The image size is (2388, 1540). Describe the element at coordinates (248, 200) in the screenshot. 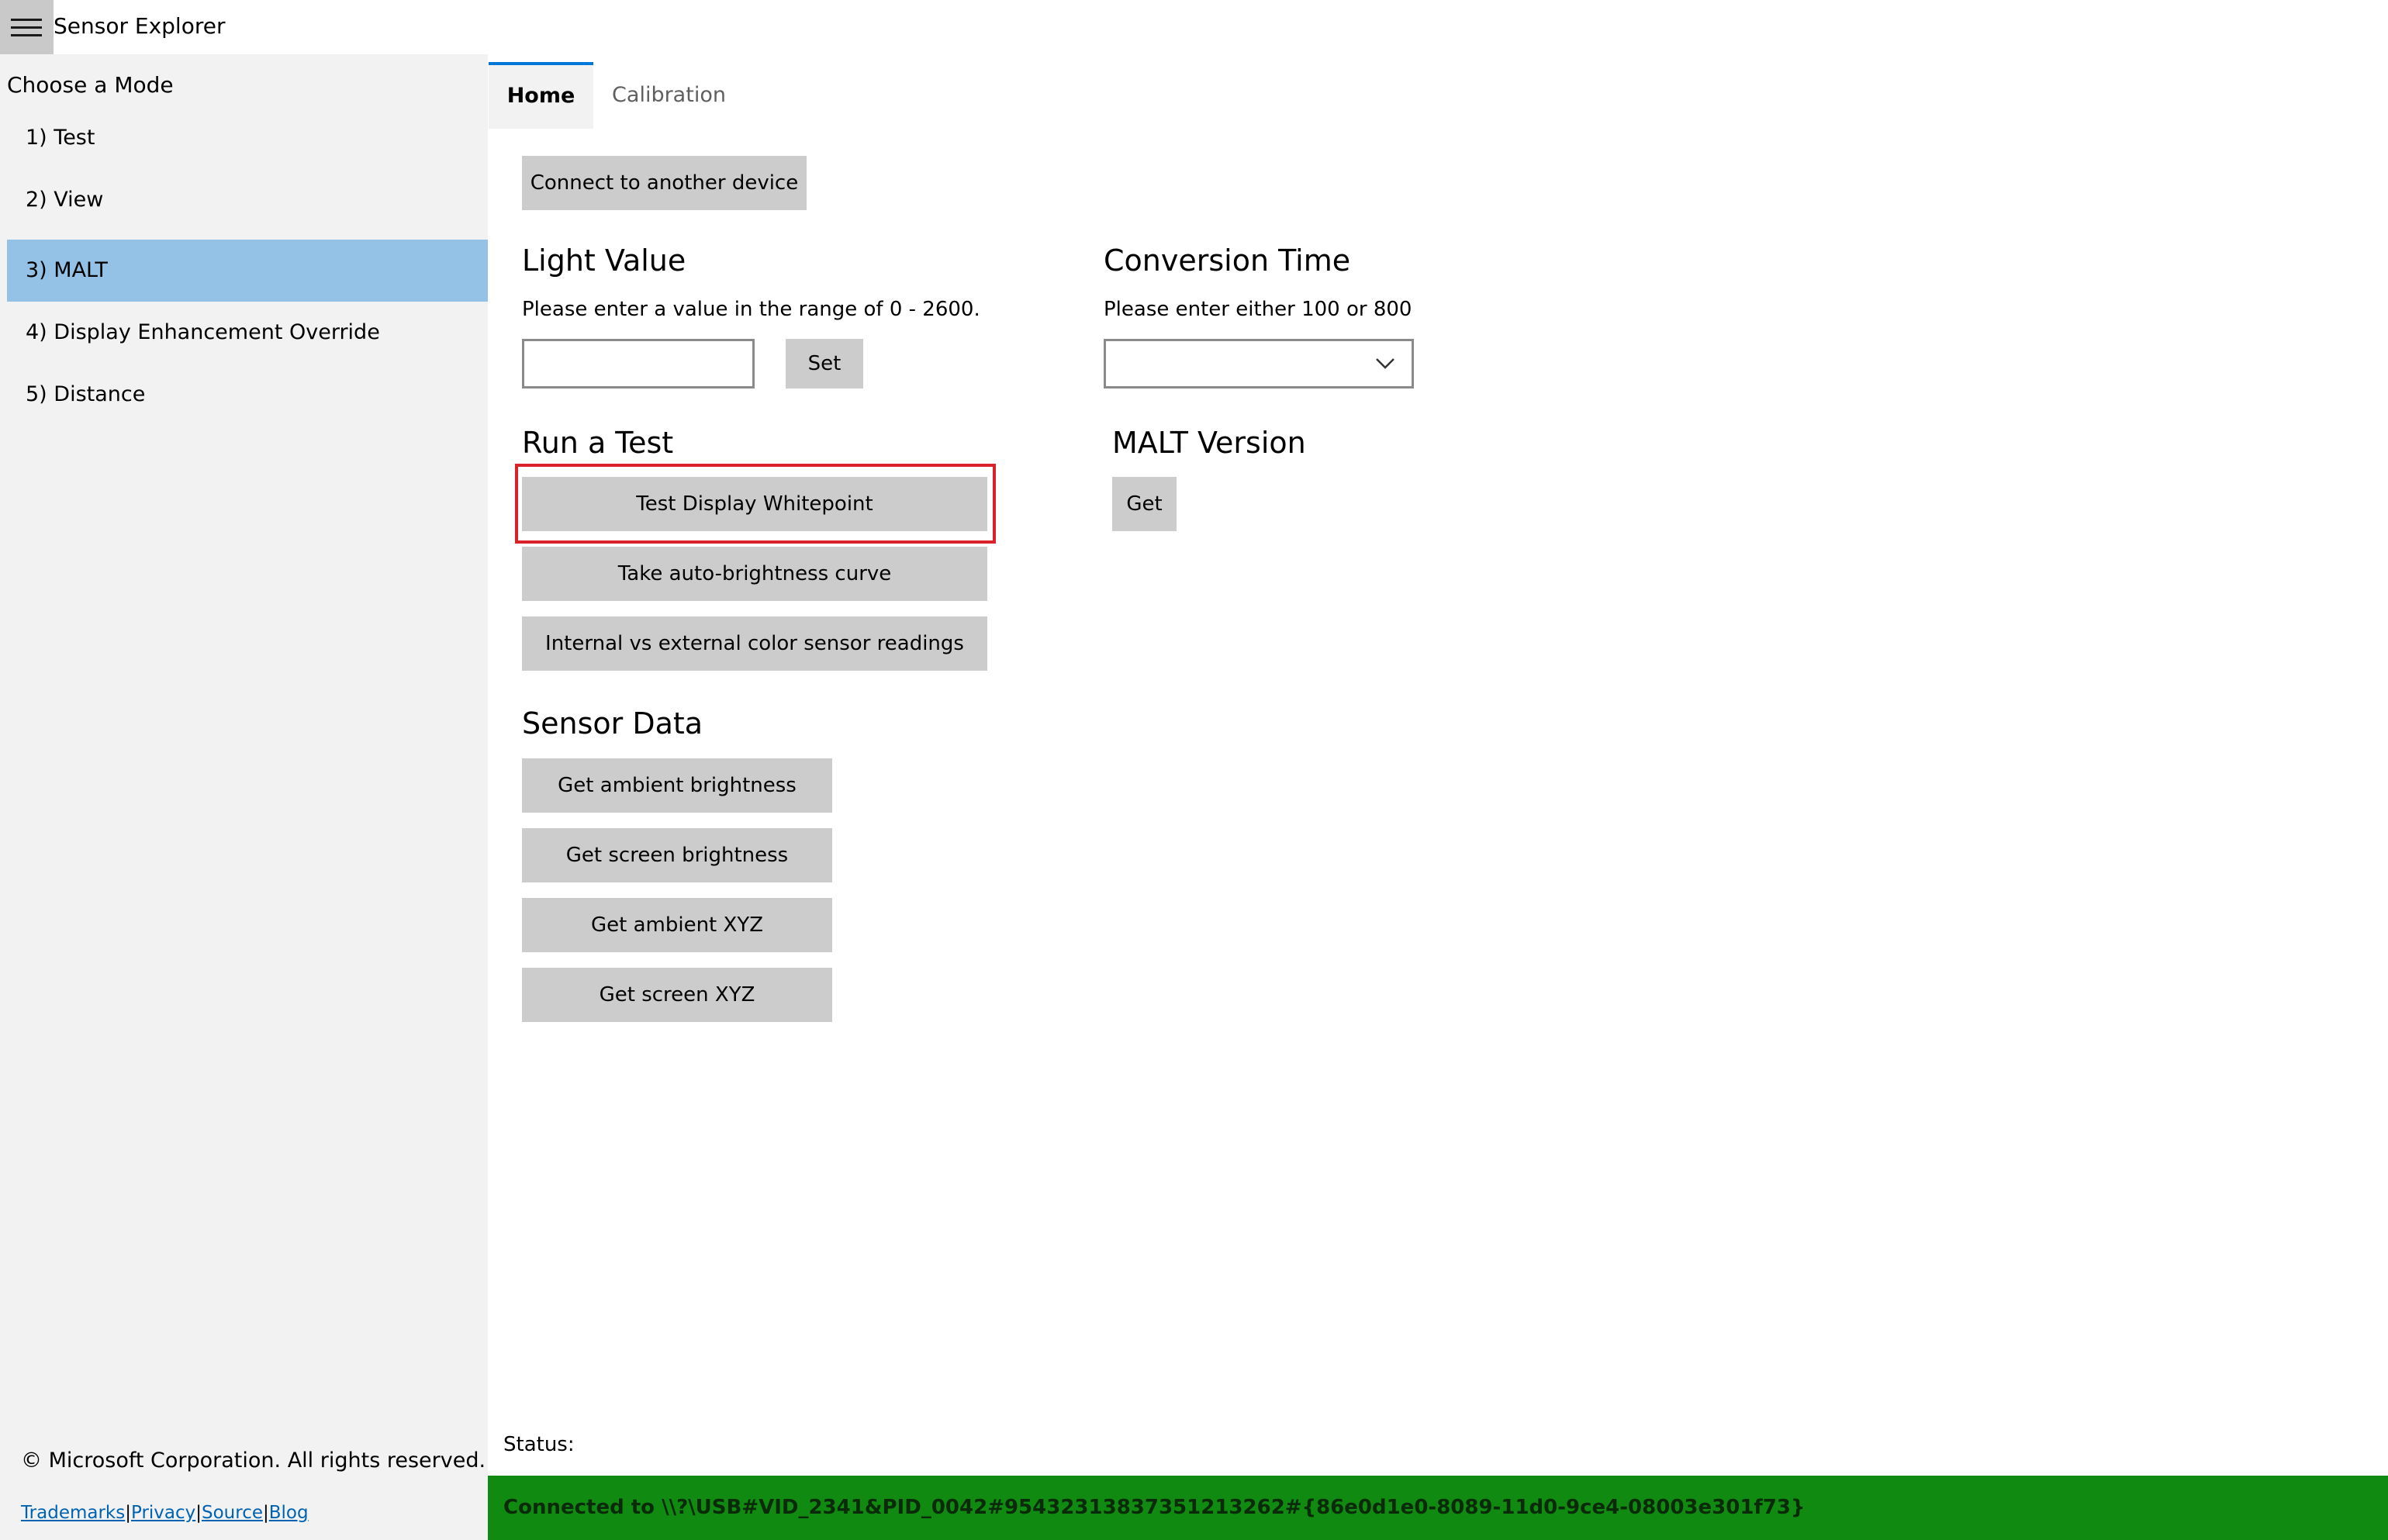

I see `sidebar-item-view: 2) View` at that location.